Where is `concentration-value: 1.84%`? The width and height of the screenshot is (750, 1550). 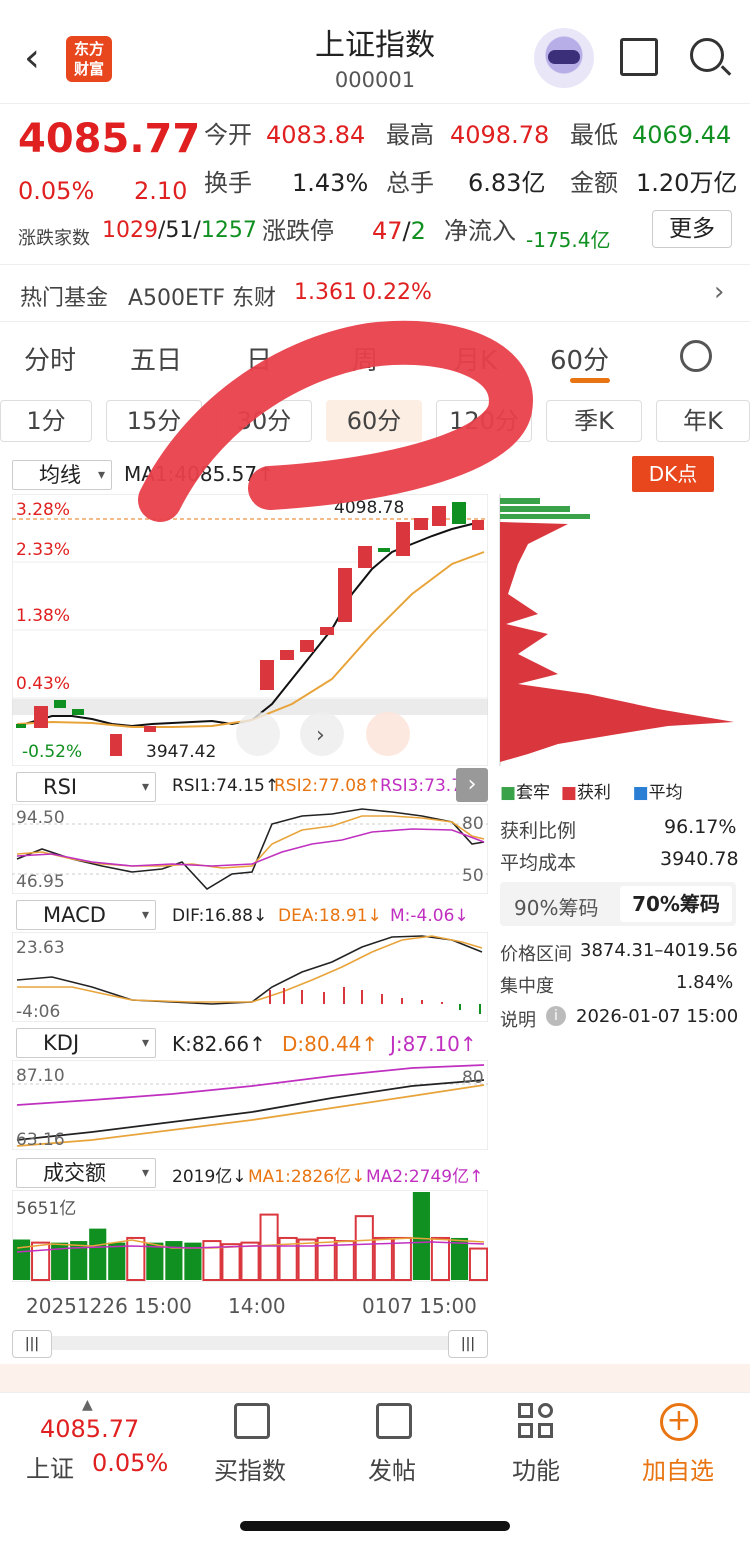 concentration-value: 1.84% is located at coordinates (705, 982).